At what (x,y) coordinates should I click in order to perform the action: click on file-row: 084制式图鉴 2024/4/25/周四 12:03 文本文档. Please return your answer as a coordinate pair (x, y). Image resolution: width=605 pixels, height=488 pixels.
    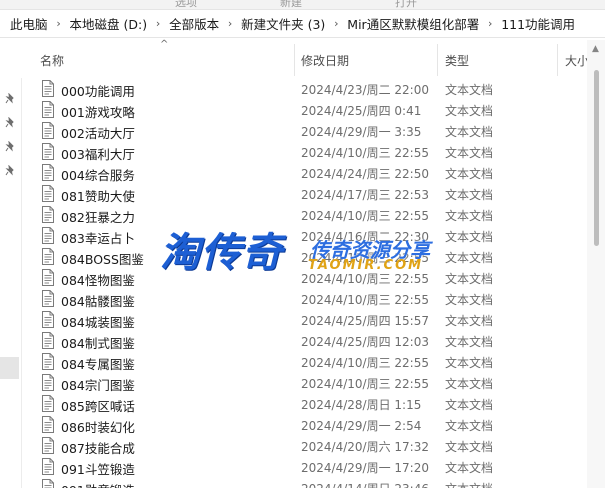
    Looking at the image, I should click on (304, 340).